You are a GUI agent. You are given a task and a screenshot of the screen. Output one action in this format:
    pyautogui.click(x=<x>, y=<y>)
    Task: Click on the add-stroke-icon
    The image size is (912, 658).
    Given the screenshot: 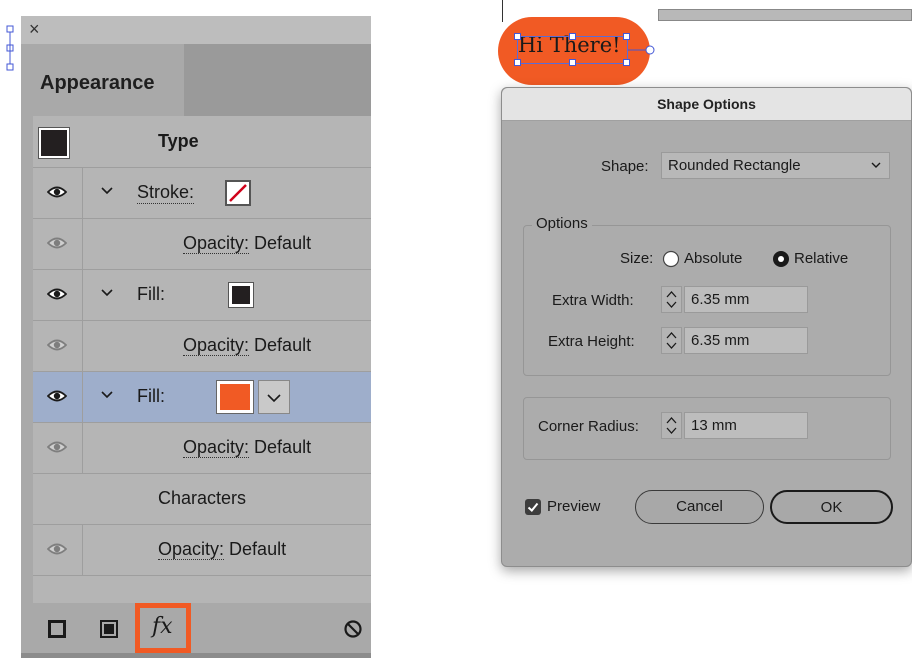 What is the action you would take?
    pyautogui.click(x=57, y=629)
    